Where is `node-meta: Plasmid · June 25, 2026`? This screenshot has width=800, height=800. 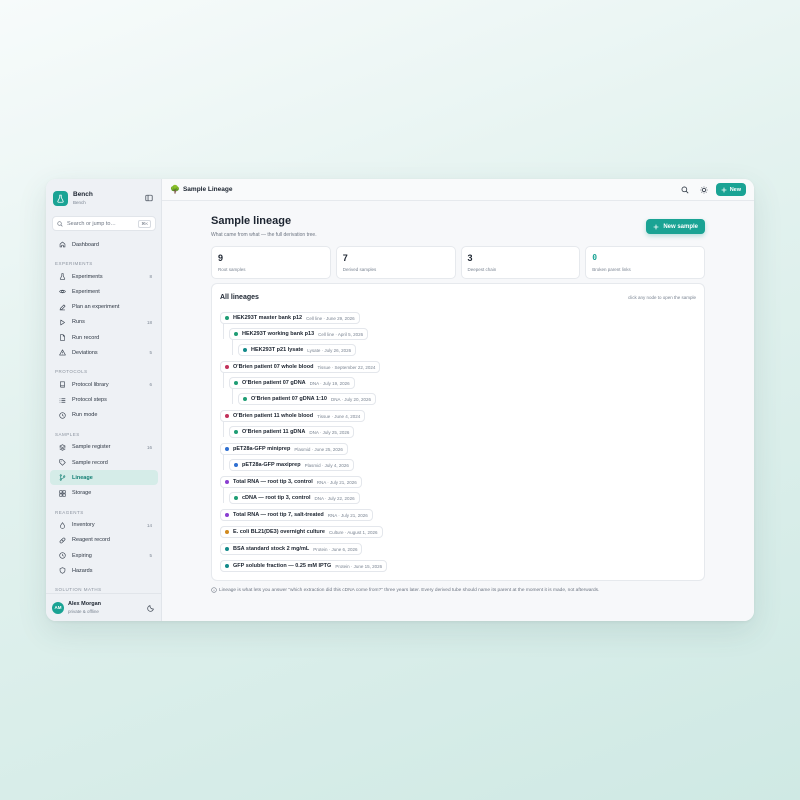 node-meta: Plasmid · June 25, 2026 is located at coordinates (318, 449).